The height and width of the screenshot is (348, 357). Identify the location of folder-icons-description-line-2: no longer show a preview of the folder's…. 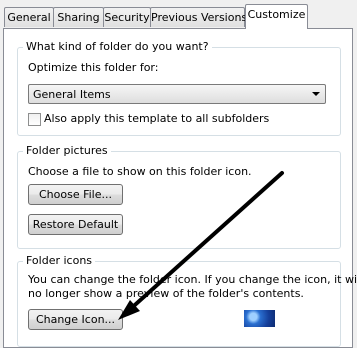
(166, 293).